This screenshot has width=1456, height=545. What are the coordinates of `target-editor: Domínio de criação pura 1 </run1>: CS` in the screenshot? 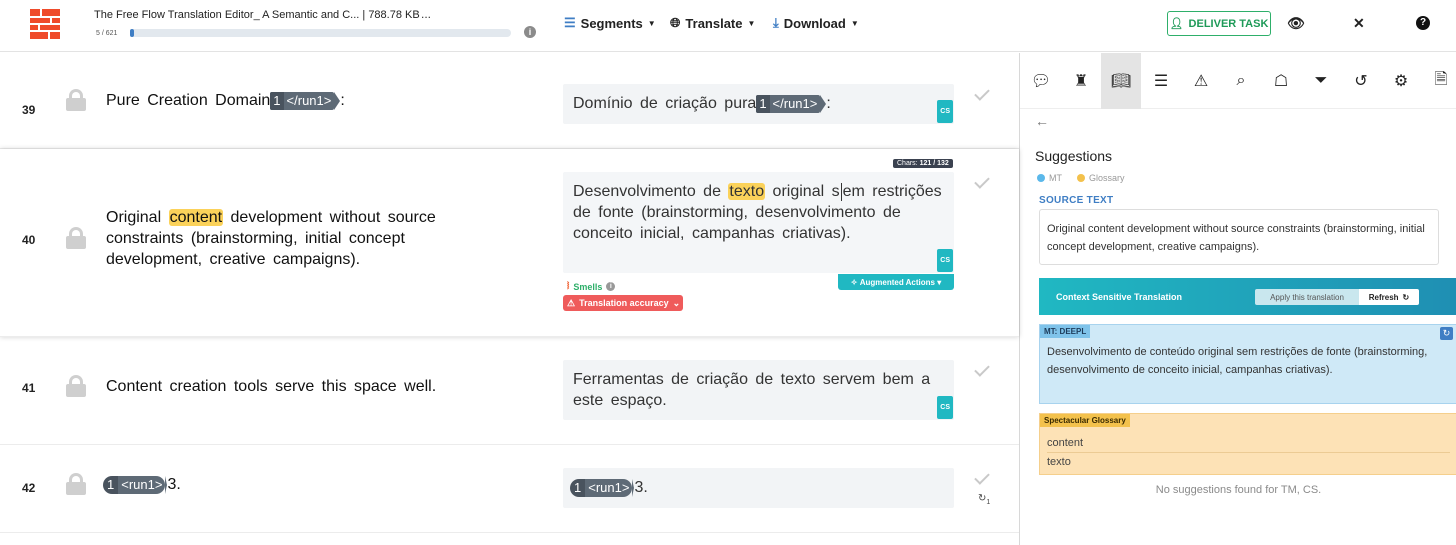 It's located at (758, 104).